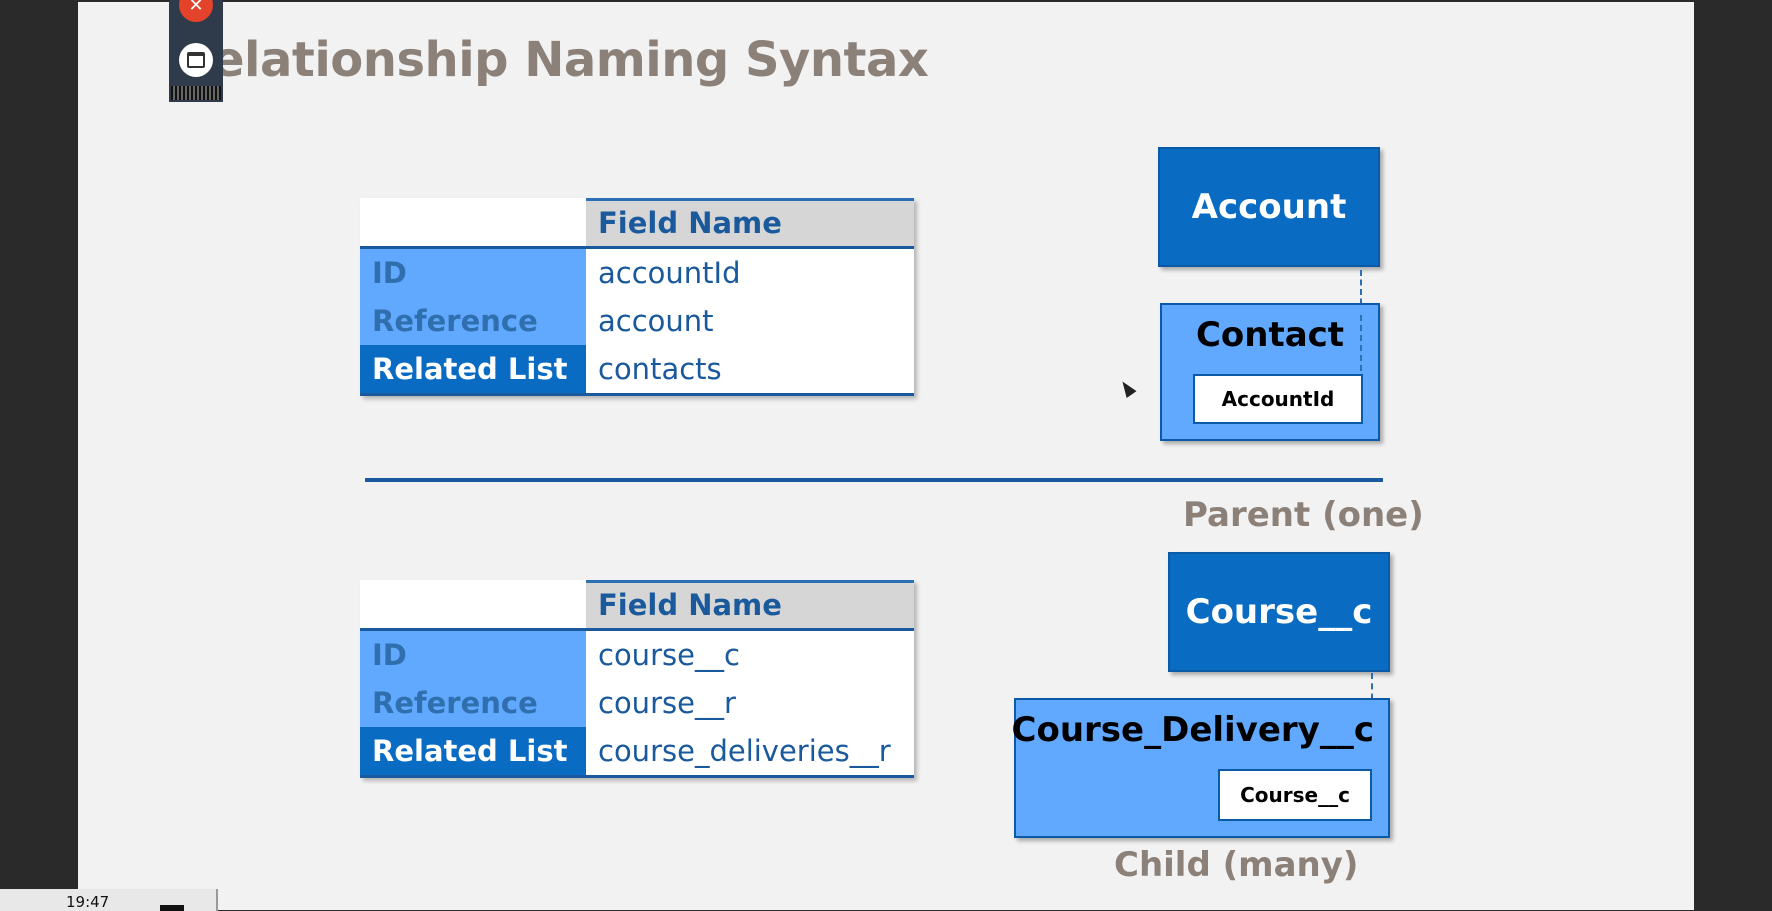  I want to click on table-row: ID accountId, so click(637, 273).